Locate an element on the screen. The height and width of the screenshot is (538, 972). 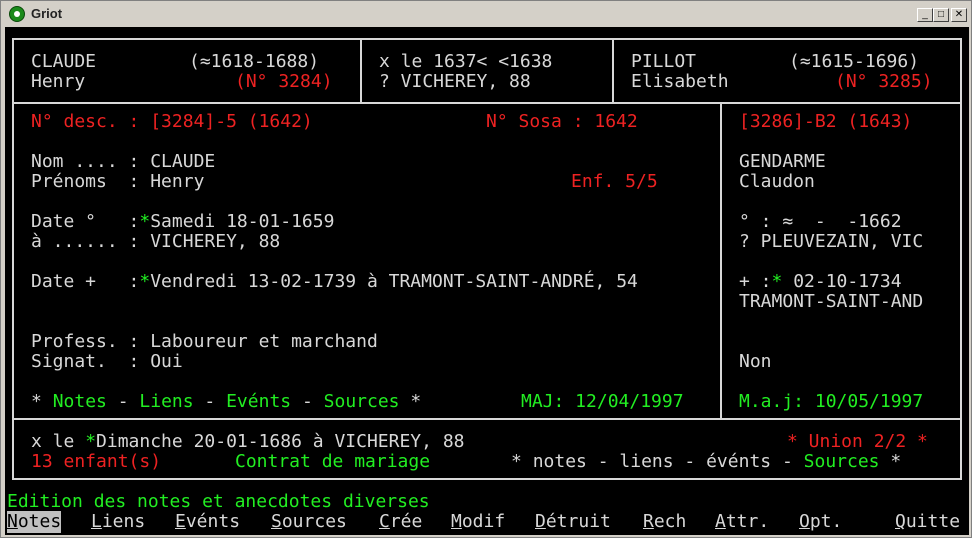
signature-label: Signat. : is located at coordinates (91, 361).